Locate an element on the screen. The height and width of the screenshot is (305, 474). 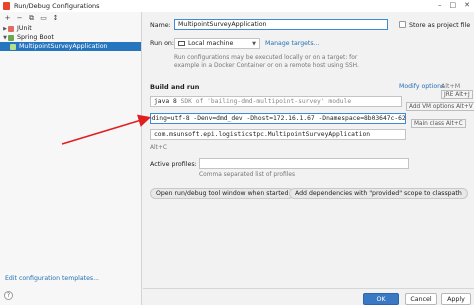
program-arguments-hint: Alt+C is located at coordinates (159, 148).